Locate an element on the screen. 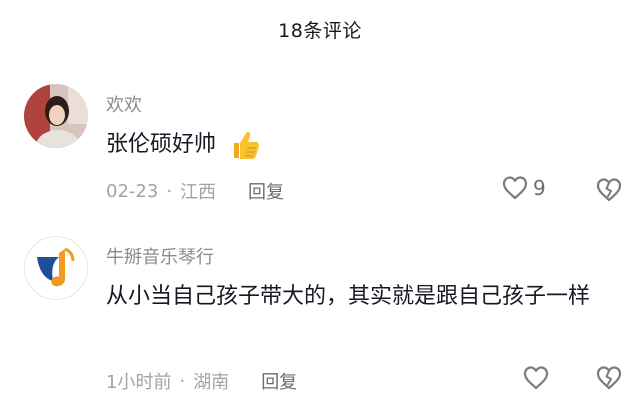 The height and width of the screenshot is (405, 640). comment-text-row: 张伦硕好帅 is located at coordinates (366, 145).